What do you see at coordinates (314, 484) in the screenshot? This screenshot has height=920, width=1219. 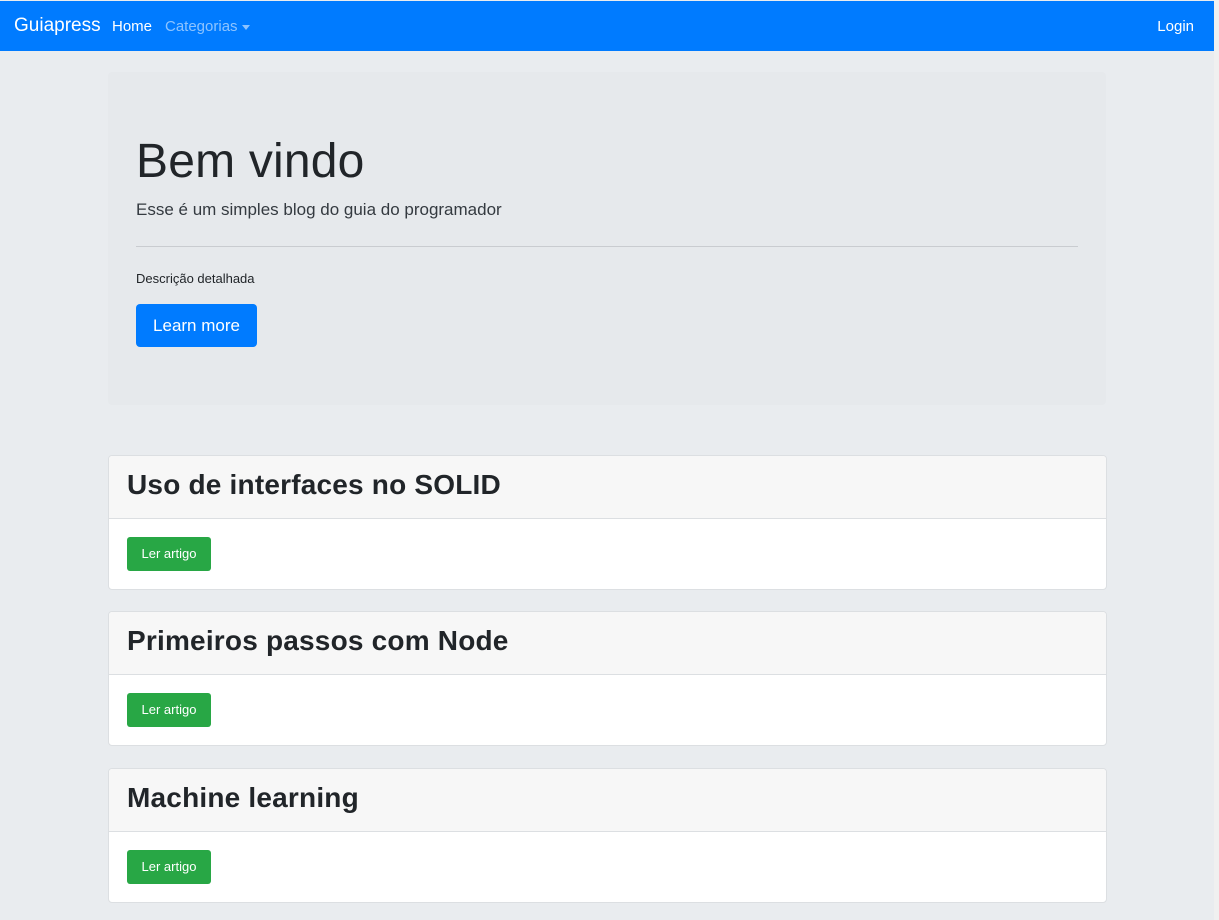 I see `article-title: Uso de interfaces no SOLID` at bounding box center [314, 484].